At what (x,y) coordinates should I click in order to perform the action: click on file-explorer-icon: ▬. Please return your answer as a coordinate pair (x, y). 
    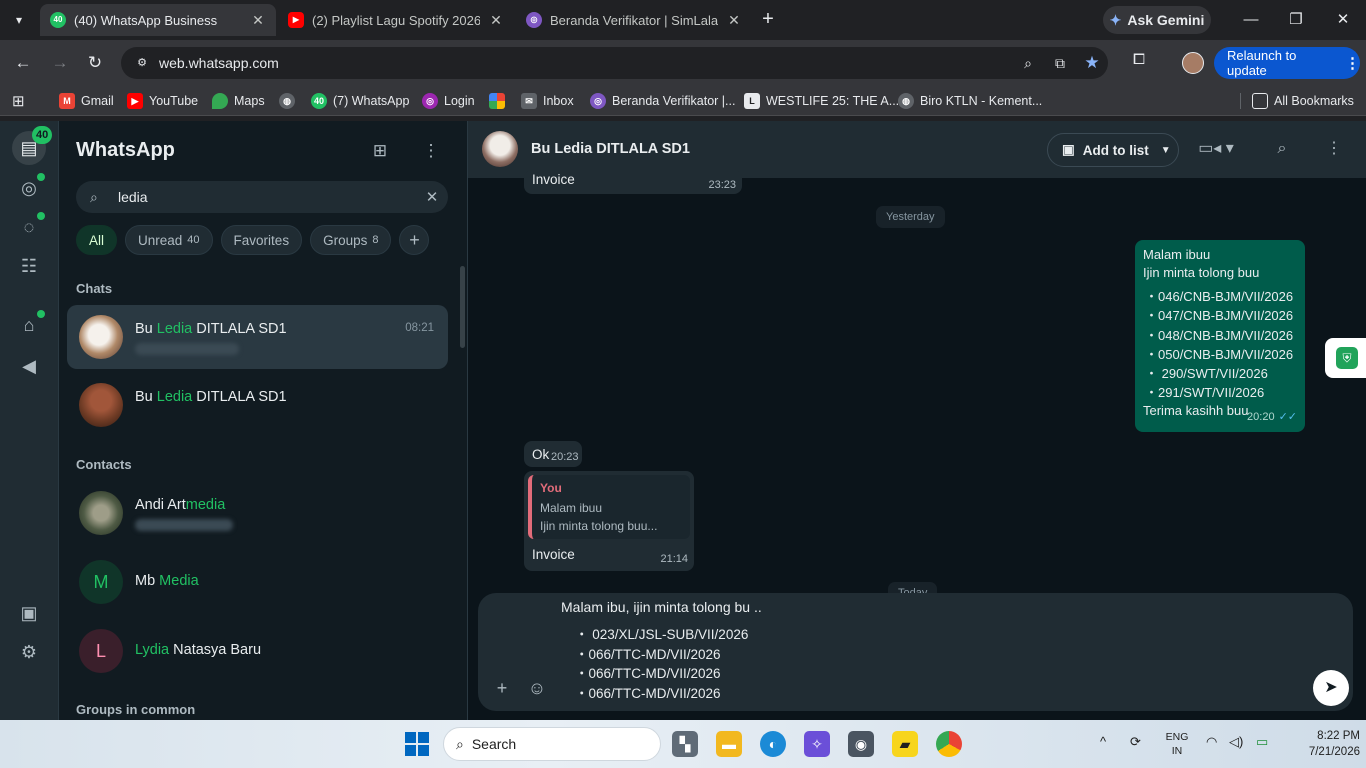
    Looking at the image, I should click on (729, 744).